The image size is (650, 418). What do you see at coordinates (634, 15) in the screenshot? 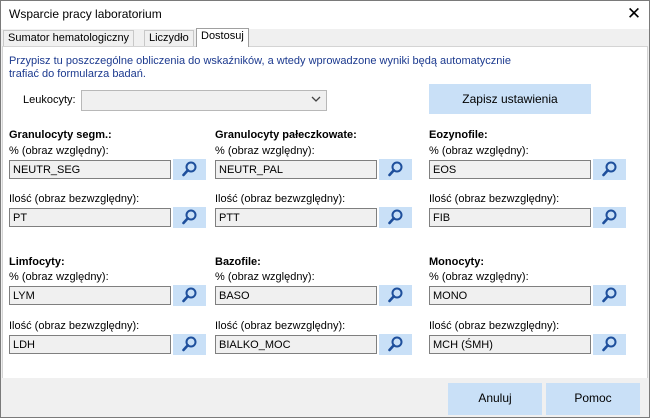
I see `close-icon: ✕` at bounding box center [634, 15].